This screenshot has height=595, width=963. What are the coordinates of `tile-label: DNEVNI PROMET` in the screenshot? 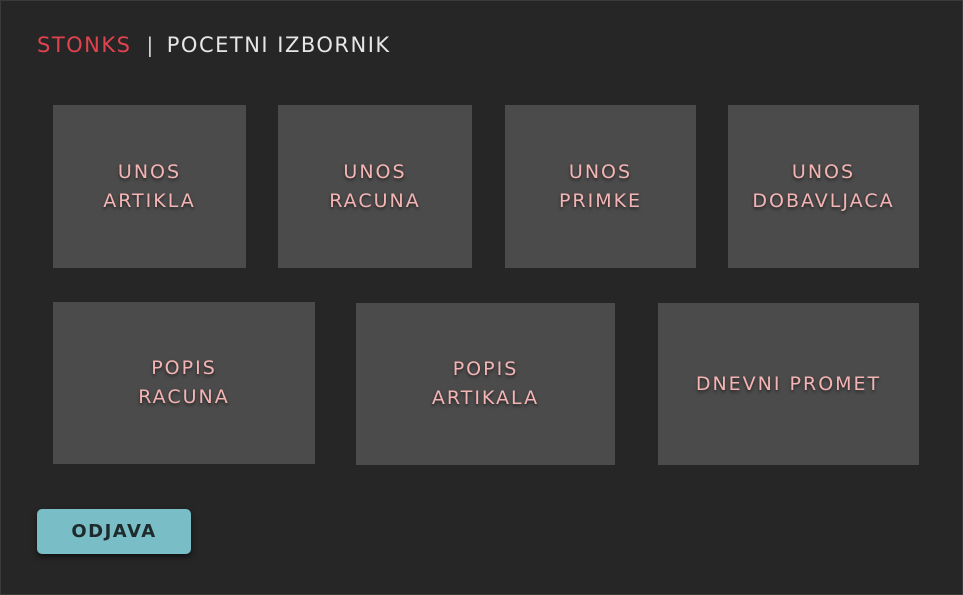 It's located at (788, 383).